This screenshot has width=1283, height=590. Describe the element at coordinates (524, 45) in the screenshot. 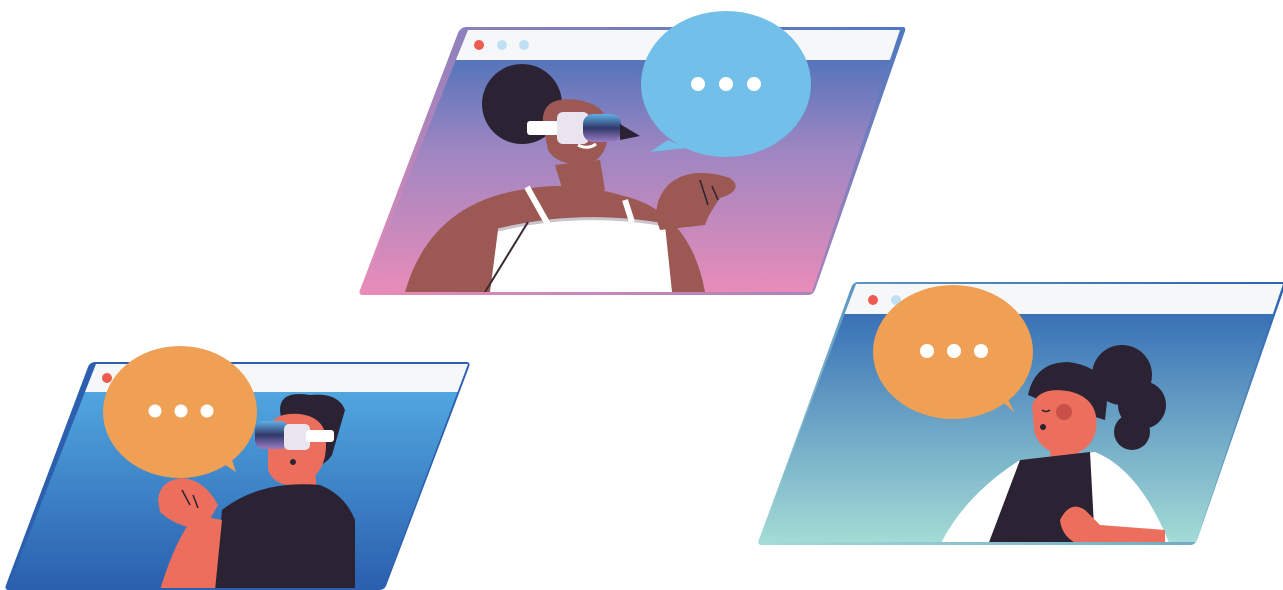

I see `titlebar-dot-max` at that location.